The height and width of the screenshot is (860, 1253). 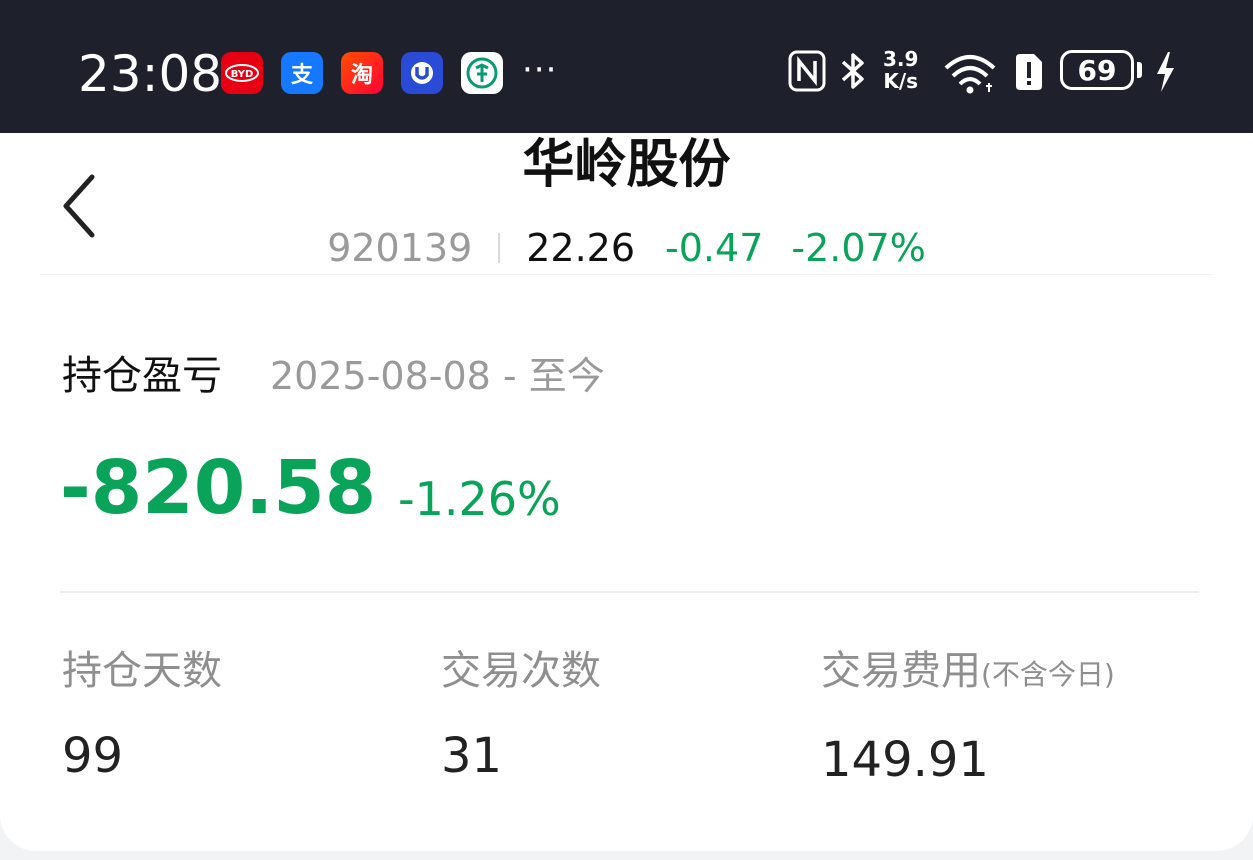 I want to click on stat-trade-fees: 交易费用(不含今日) 149.91, so click(x=968, y=717).